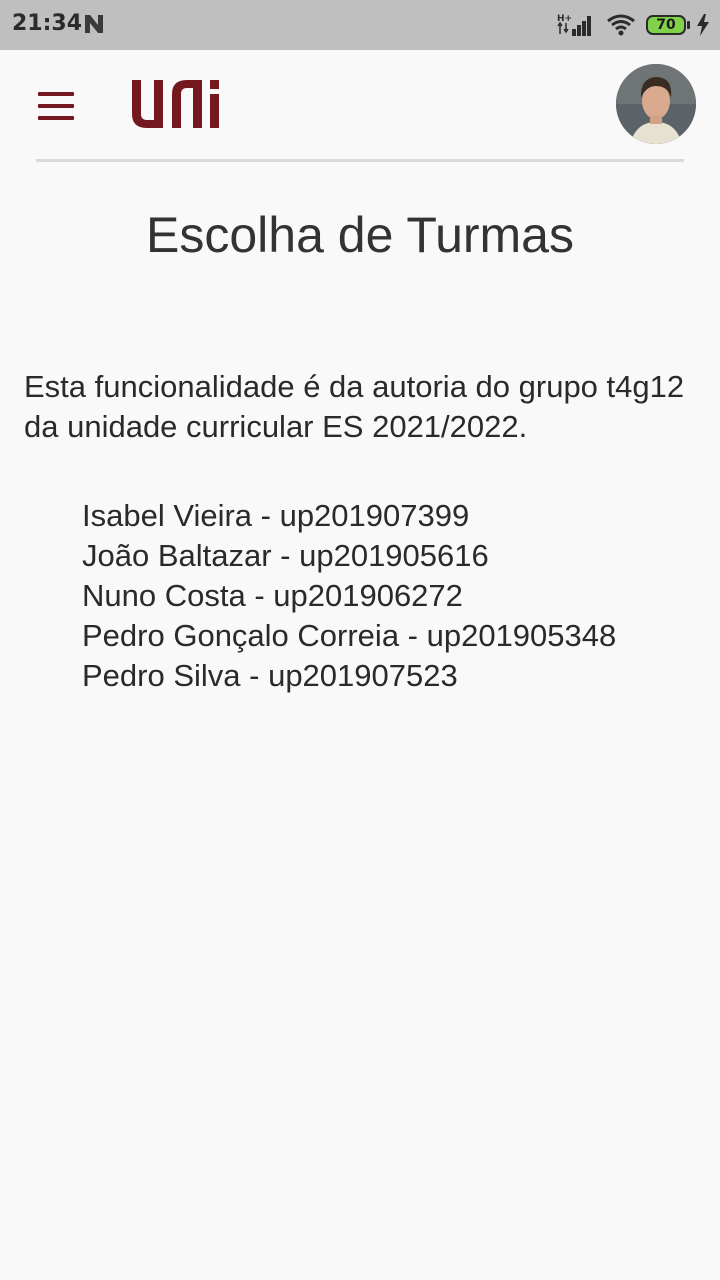 This screenshot has width=720, height=1280. I want to click on status-icons: H+ 70, so click(633, 25).